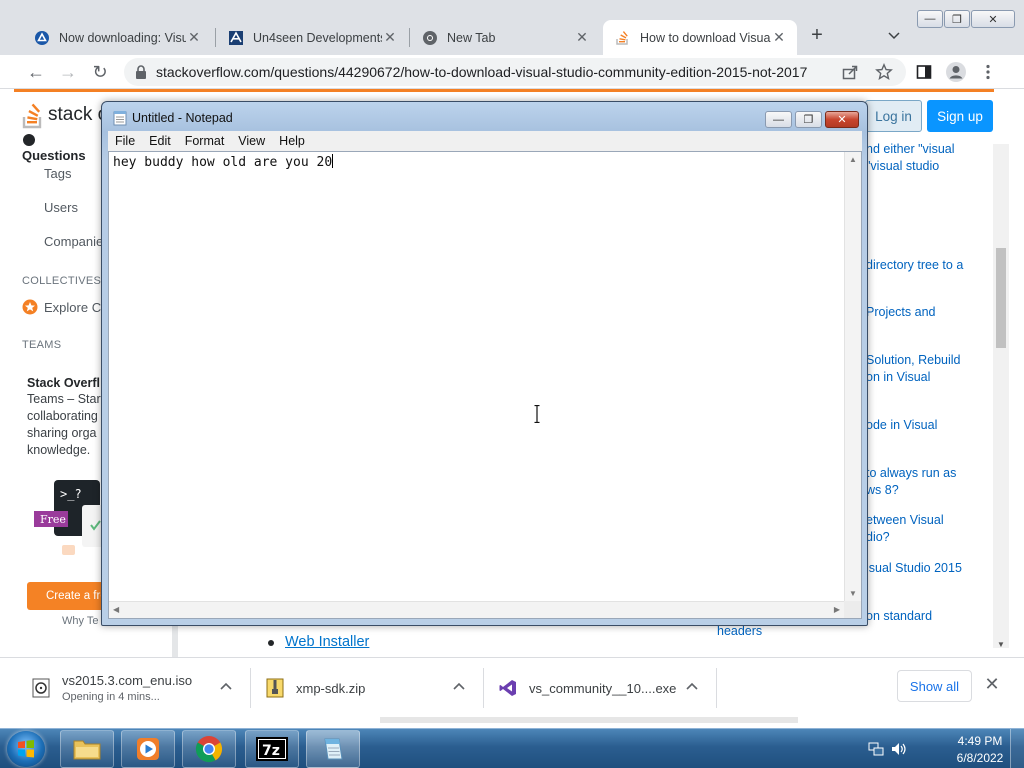 The image size is (1024, 768). Describe the element at coordinates (127, 680) in the screenshot. I see `download-filename: vs2015.3.com_enu.iso` at that location.